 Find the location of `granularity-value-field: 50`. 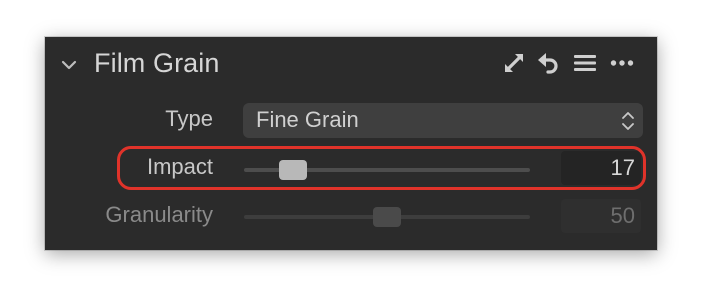

granularity-value-field: 50 is located at coordinates (601, 216).